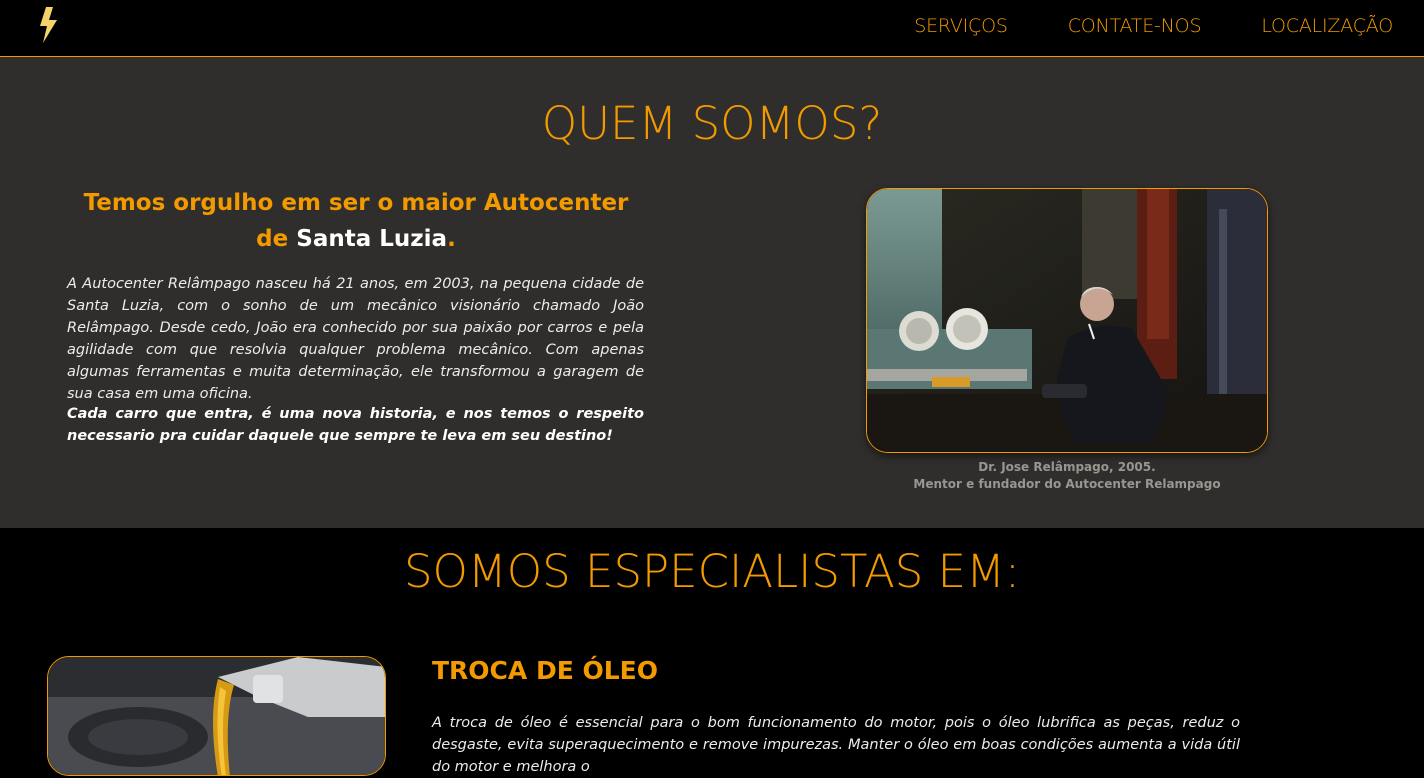  What do you see at coordinates (451, 239) in the screenshot?
I see `about-subtitle-end: .` at bounding box center [451, 239].